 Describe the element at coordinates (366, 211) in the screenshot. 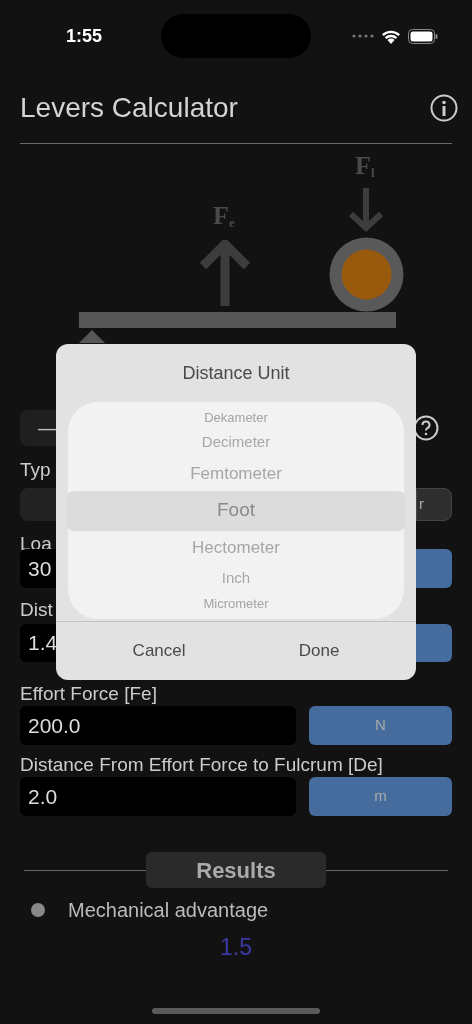

I see `down-arrow-icon` at that location.